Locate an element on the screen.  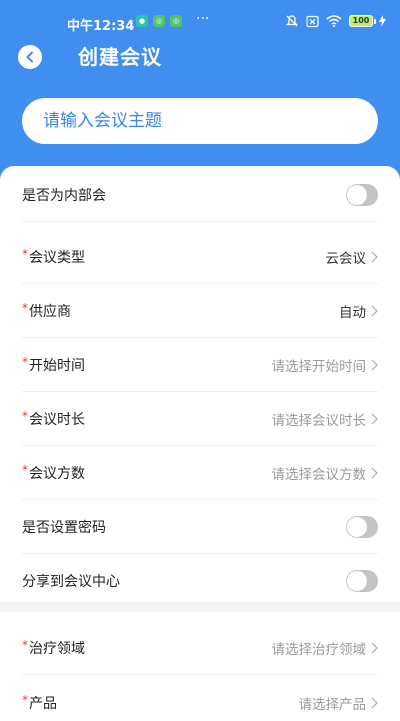
start-time-placeholder: 请选择开始时间 is located at coordinates (319, 366).